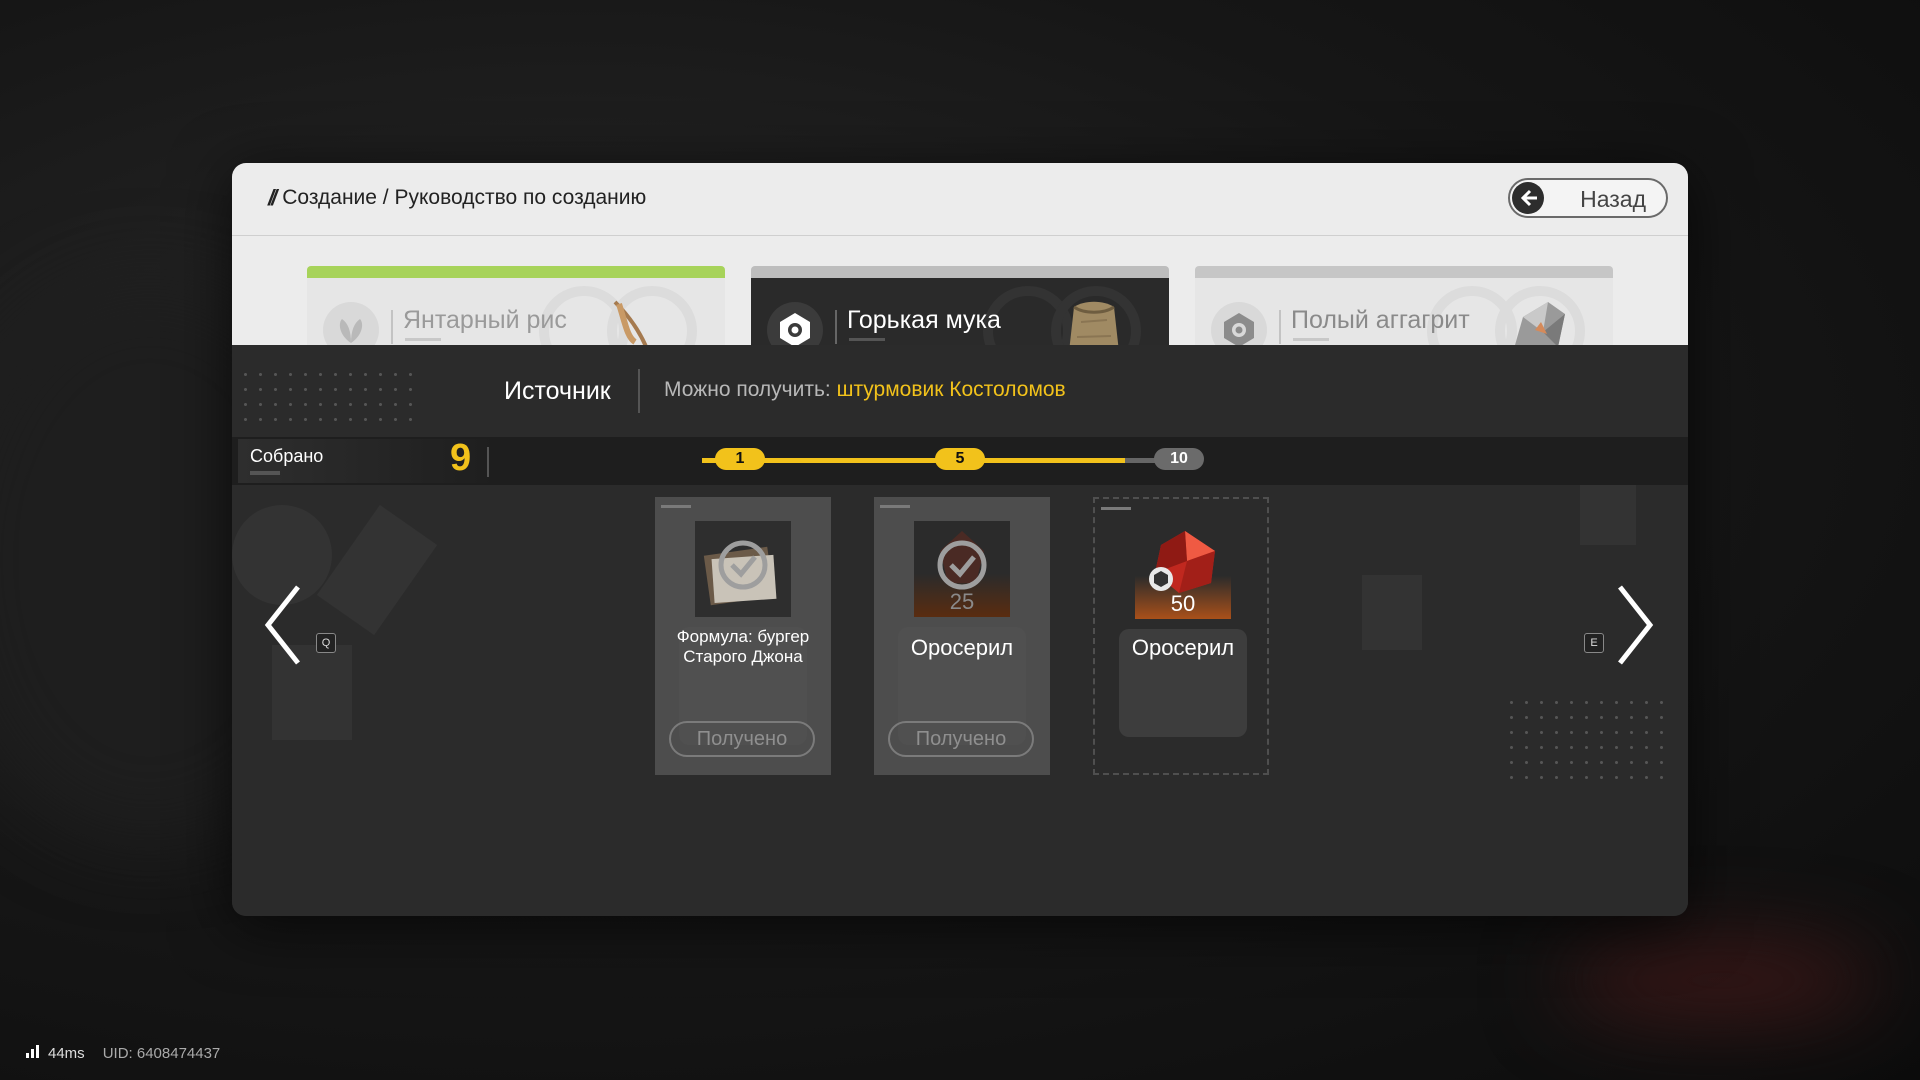 The height and width of the screenshot is (1080, 1920). Describe the element at coordinates (1636, 625) in the screenshot. I see `next-arrow-icon` at that location.